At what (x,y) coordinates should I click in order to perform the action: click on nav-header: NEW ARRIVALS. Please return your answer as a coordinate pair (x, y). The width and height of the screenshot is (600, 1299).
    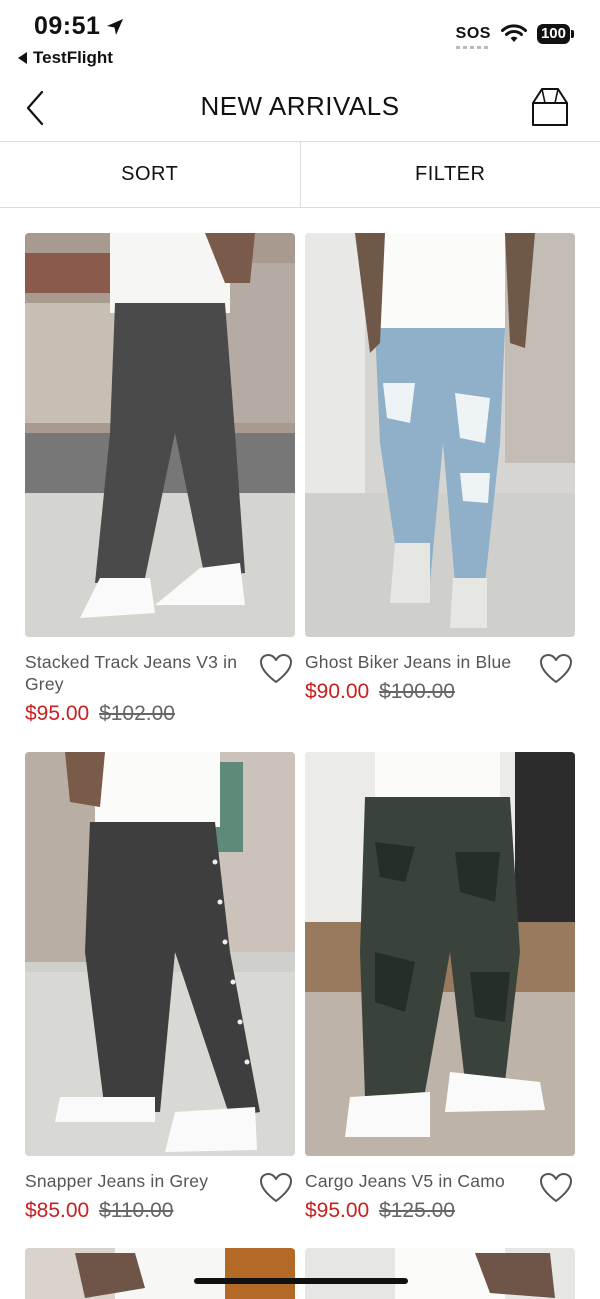
    Looking at the image, I should click on (300, 107).